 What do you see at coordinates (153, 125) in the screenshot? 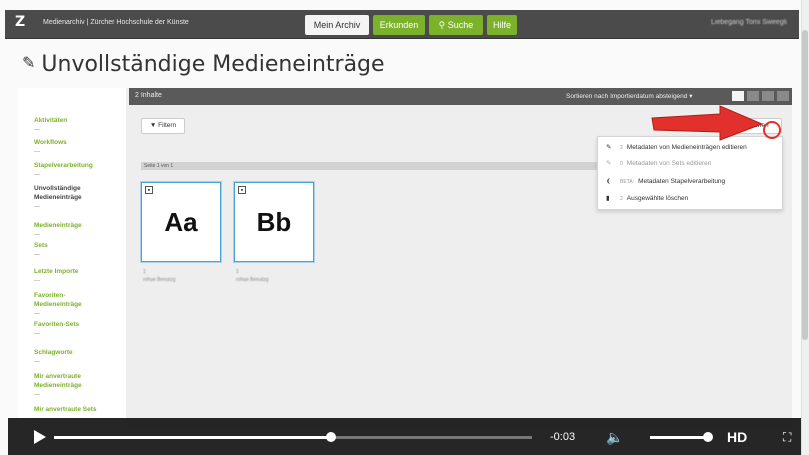
I see `filter-icon: ▼` at bounding box center [153, 125].